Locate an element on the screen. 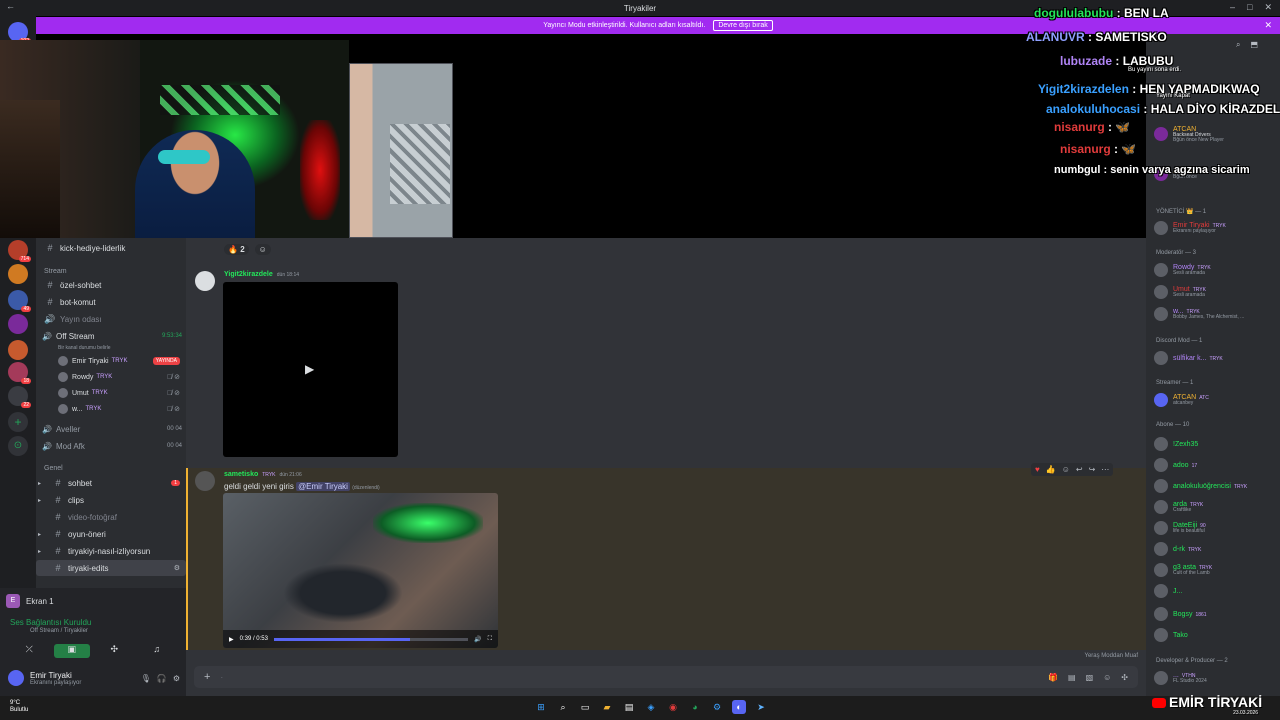 The image size is (1280, 720). member-item: Umut TRYK Sesli aramada is located at coordinates (1216, 292).